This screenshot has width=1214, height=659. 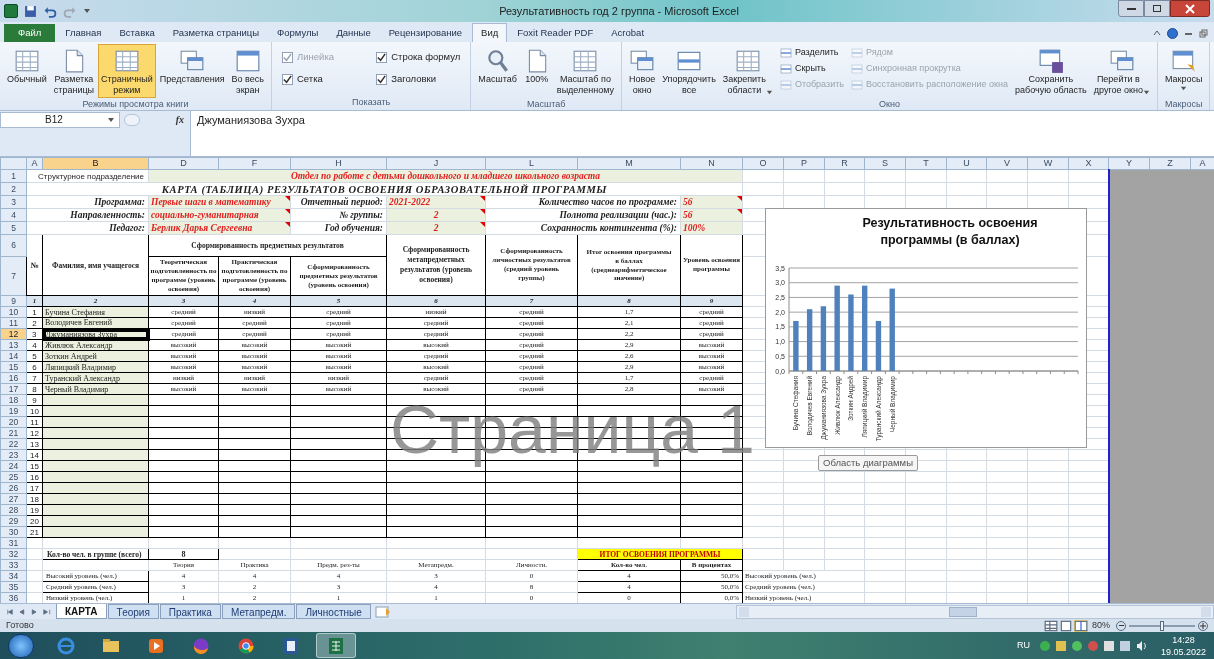 What do you see at coordinates (13, 565) in the screenshot?
I see `row-header: 33` at bounding box center [13, 565].